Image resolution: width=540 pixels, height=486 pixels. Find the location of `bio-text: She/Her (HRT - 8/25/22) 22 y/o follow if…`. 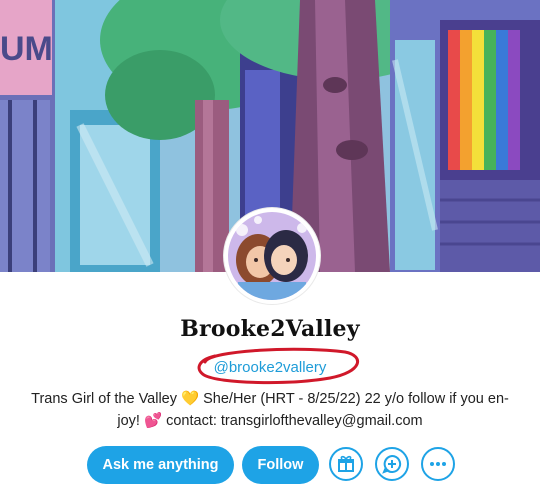

bio-text: She/Her (HRT - 8/25/22) 22 y/o follow if… is located at coordinates (356, 399).